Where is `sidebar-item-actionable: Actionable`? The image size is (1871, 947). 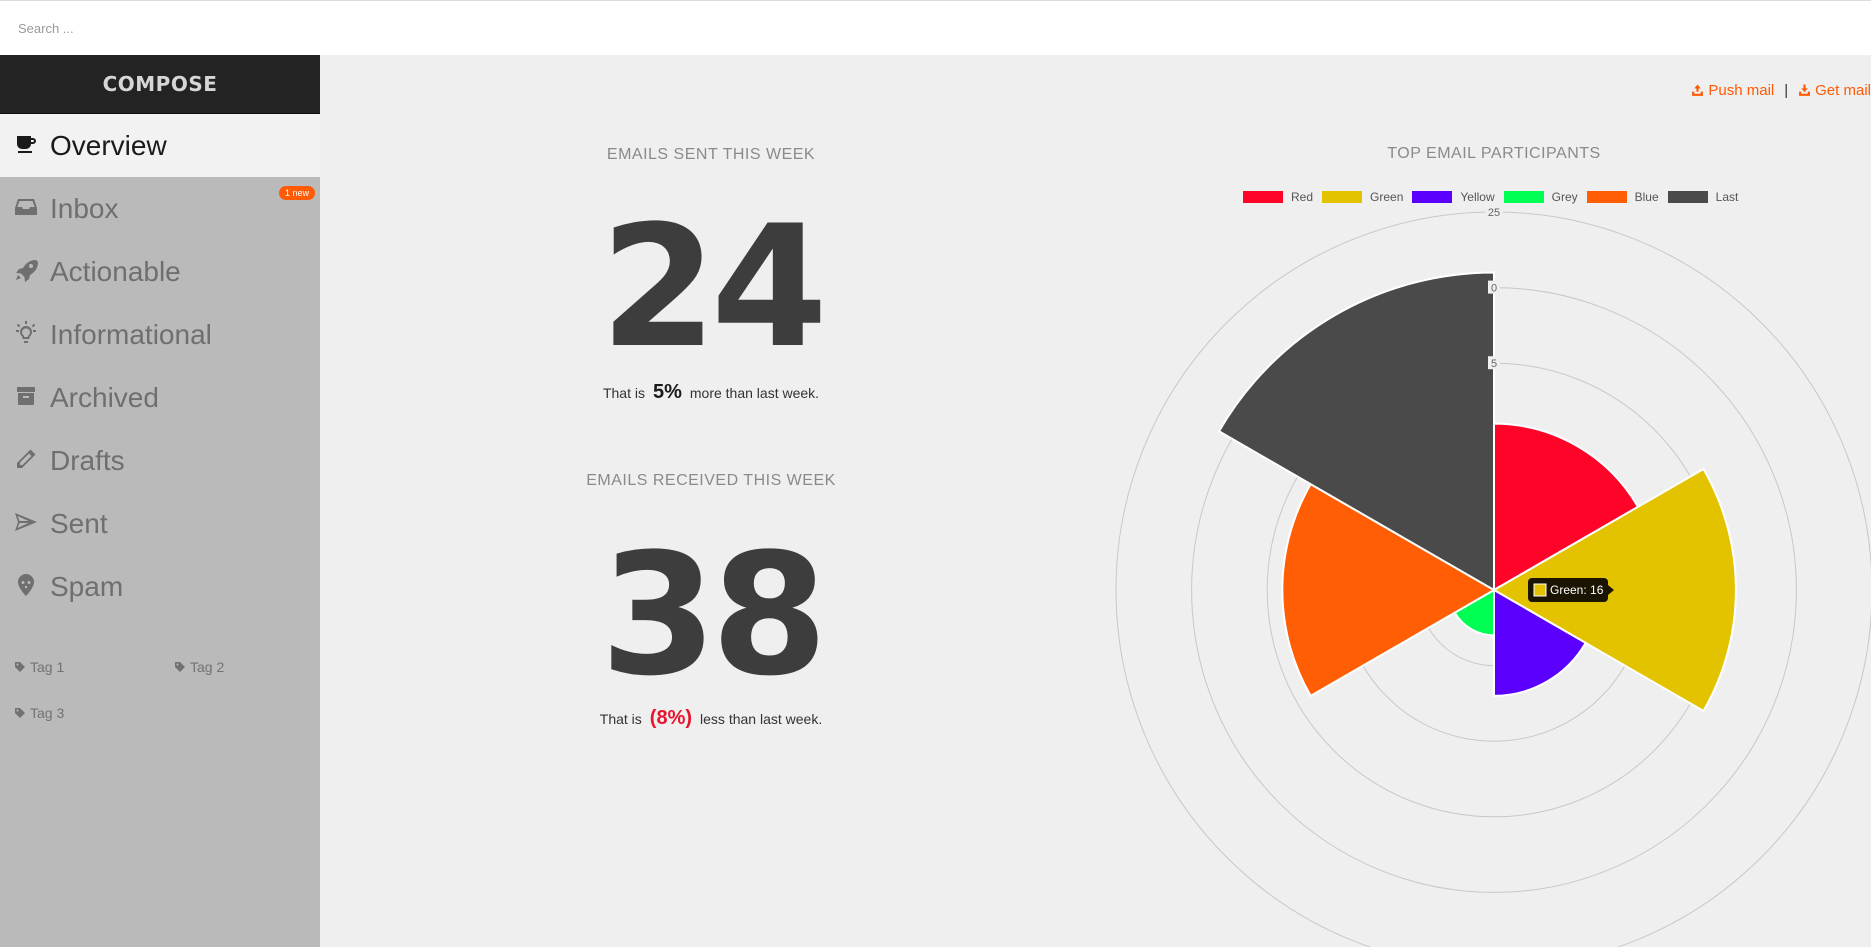
sidebar-item-actionable: Actionable is located at coordinates (160, 271).